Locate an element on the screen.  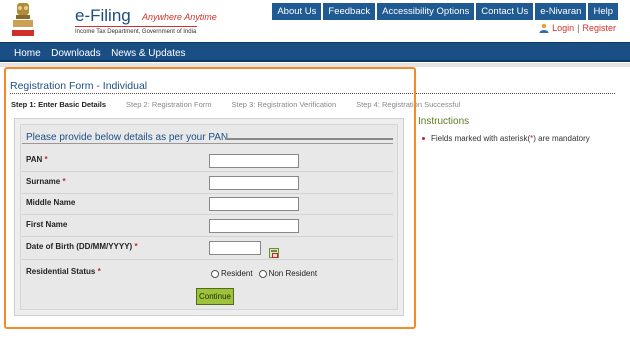
instructions-title: Instructions is located at coordinates (444, 121).